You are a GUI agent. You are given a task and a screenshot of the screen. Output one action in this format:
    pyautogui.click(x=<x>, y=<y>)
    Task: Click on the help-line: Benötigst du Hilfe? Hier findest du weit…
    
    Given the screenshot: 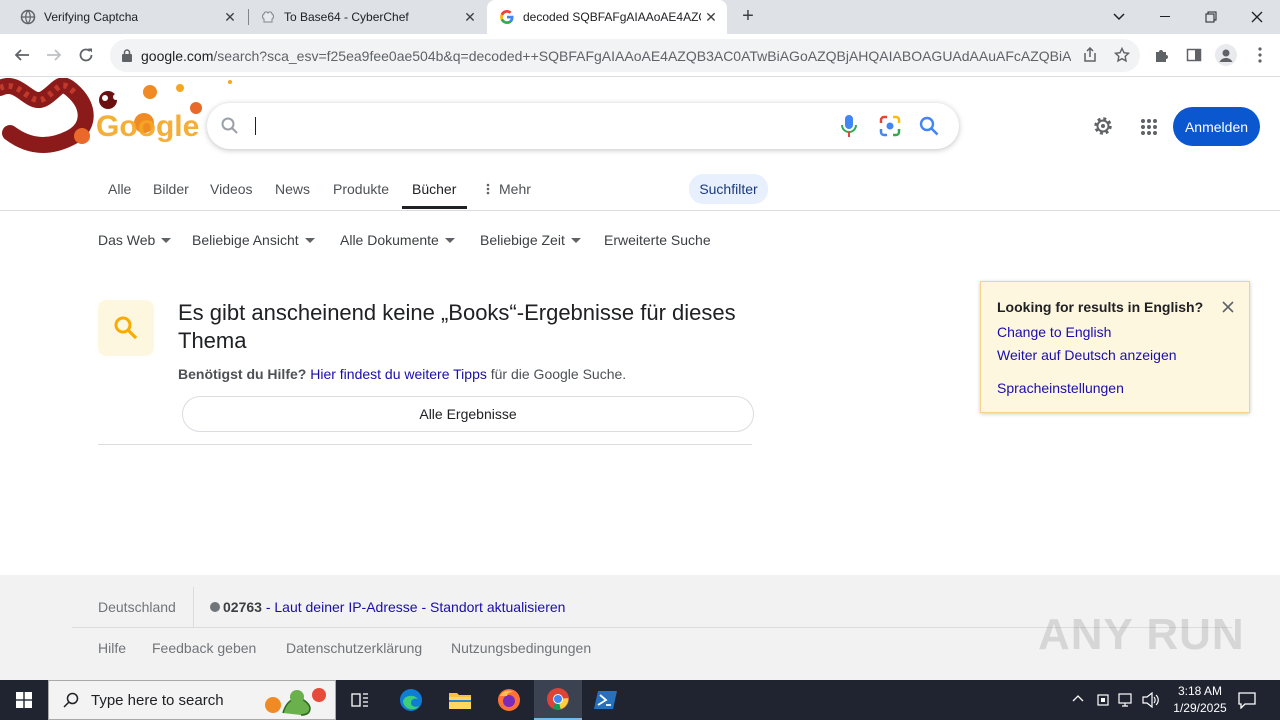 What is the action you would take?
    pyautogui.click(x=402, y=374)
    